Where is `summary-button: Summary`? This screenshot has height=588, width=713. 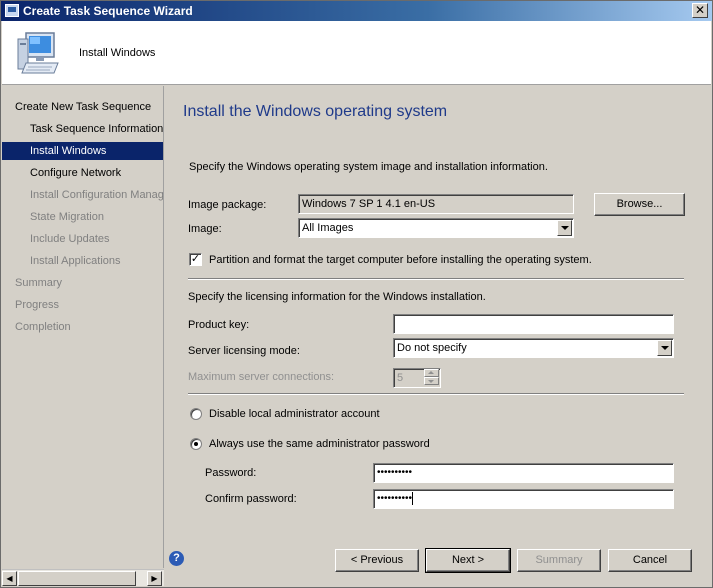 summary-button: Summary is located at coordinates (559, 560).